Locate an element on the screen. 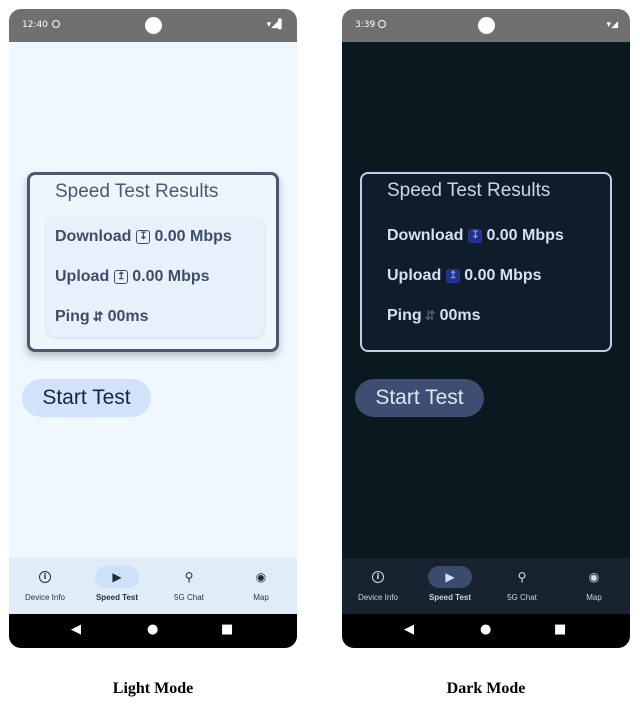  status-time: 12:40 is located at coordinates (35, 25).